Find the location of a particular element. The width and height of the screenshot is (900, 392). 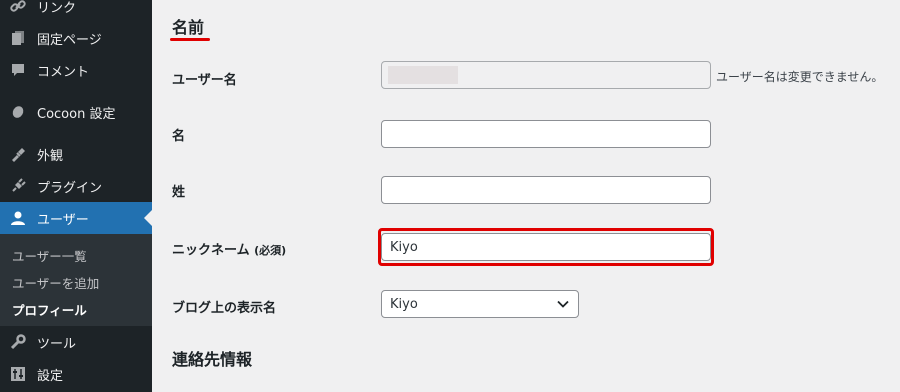

sidebar-item-links: リンク is located at coordinates (76, 11).